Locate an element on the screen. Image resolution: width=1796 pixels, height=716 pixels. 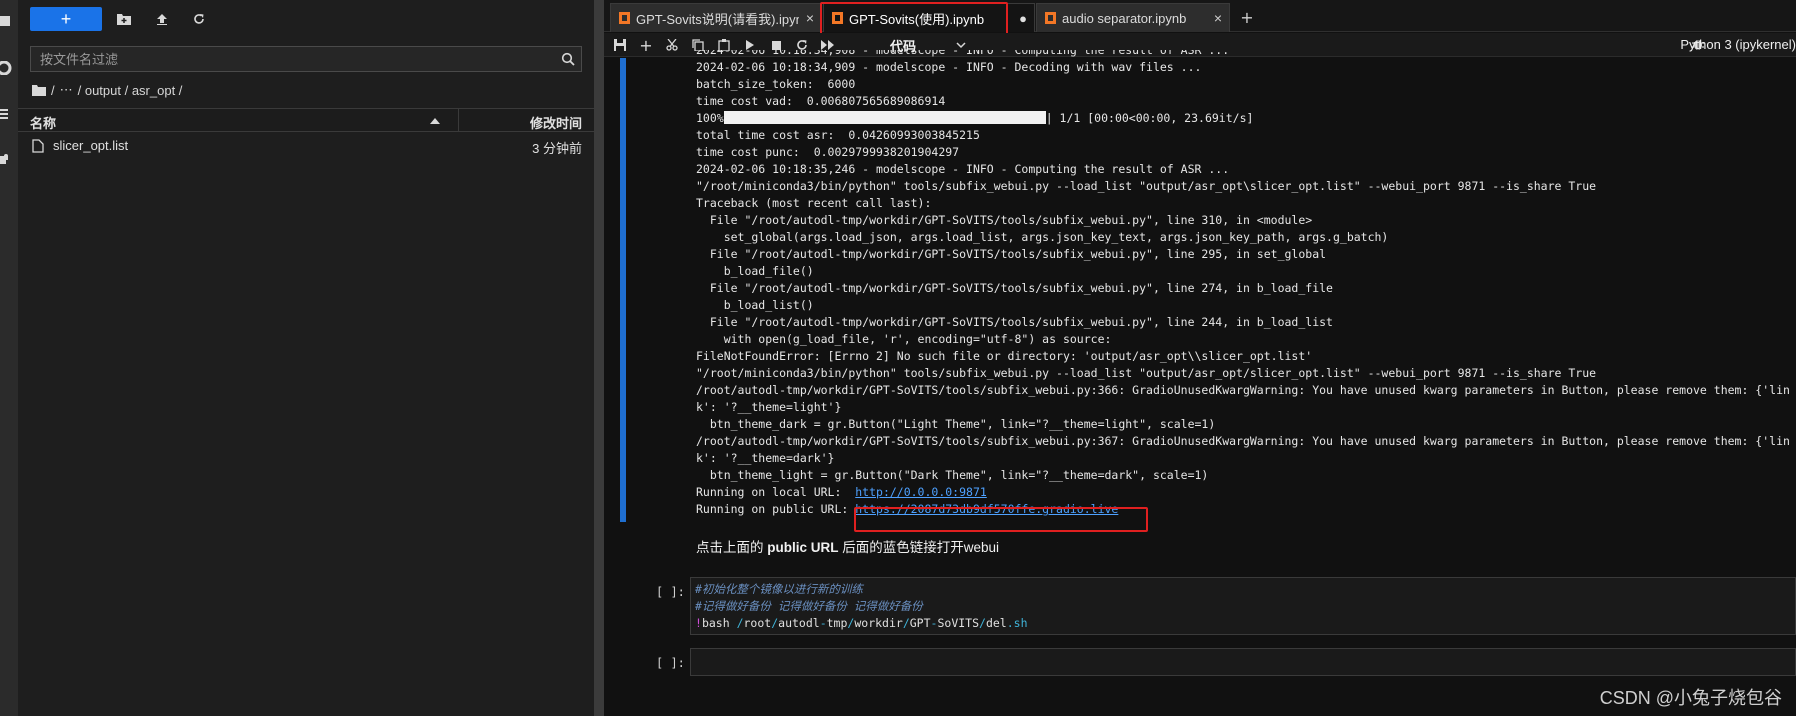
file-list-header: 名称 修改时间 is located at coordinates (306, 120).